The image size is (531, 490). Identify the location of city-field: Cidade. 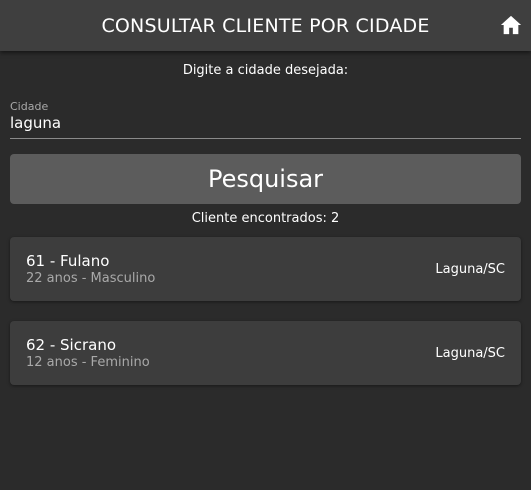
(265, 119).